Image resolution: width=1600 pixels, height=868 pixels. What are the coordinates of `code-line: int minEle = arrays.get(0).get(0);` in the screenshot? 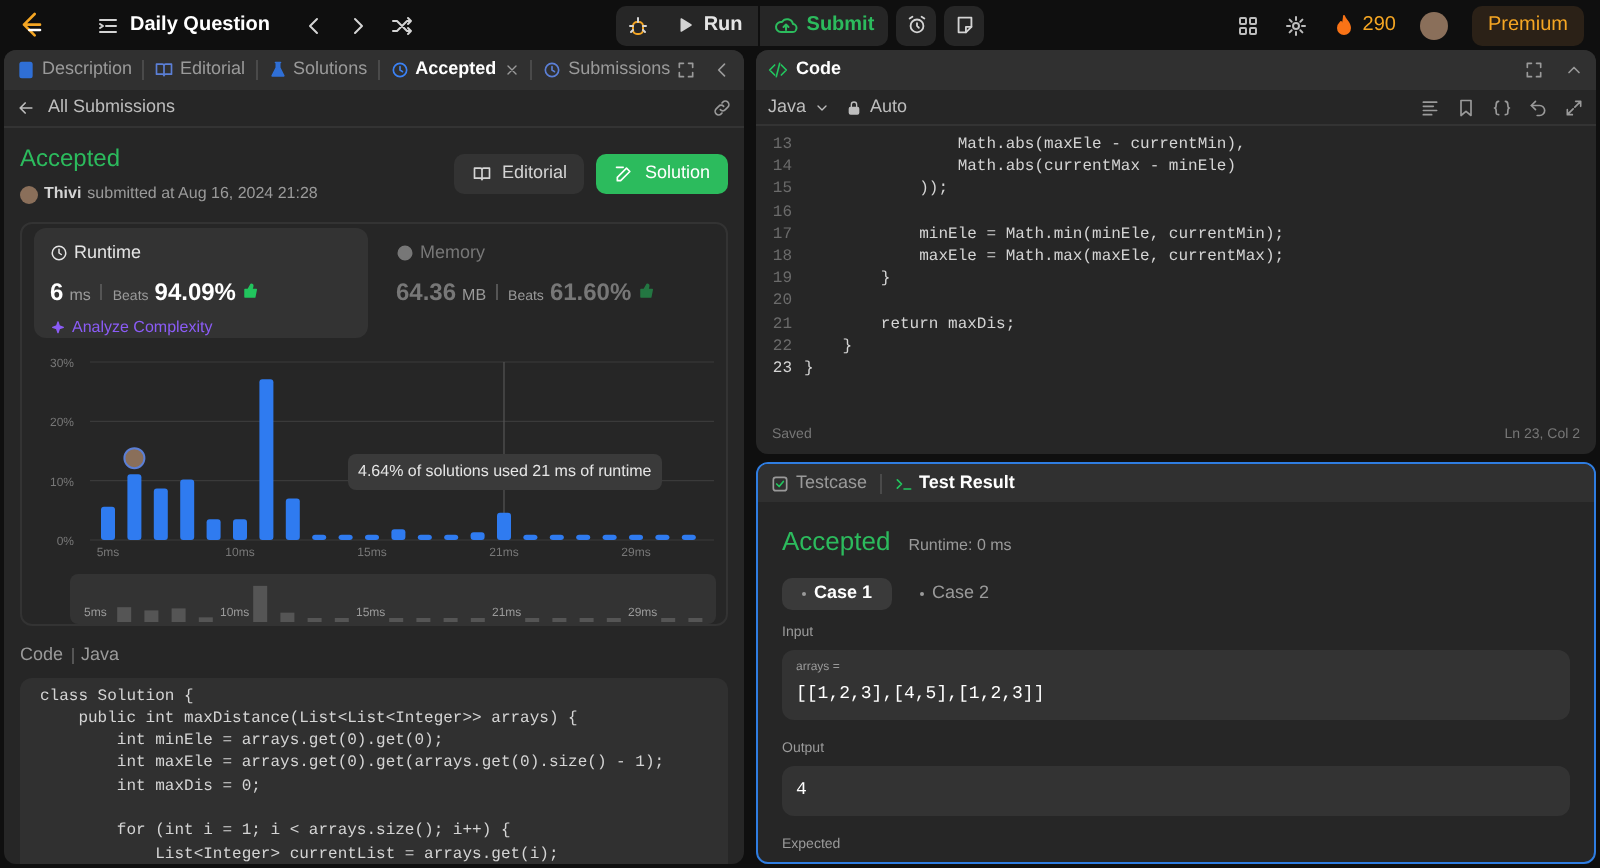 It's located at (280, 741).